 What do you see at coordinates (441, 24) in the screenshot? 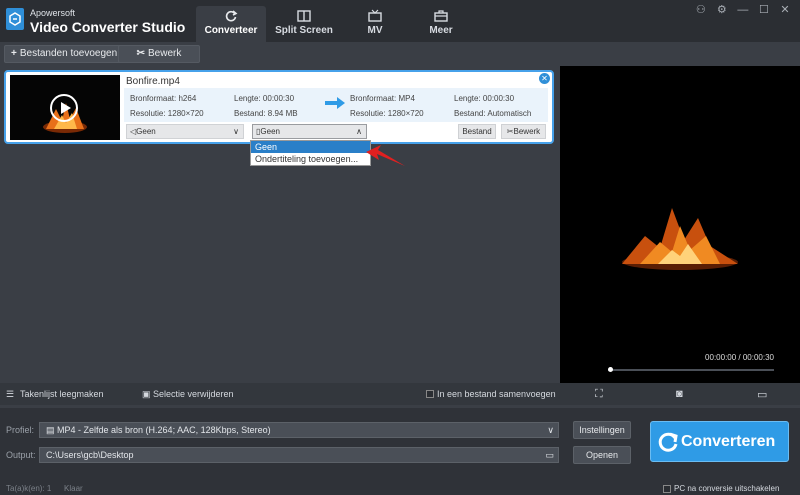
I see `tab-meer: Meer` at bounding box center [441, 24].